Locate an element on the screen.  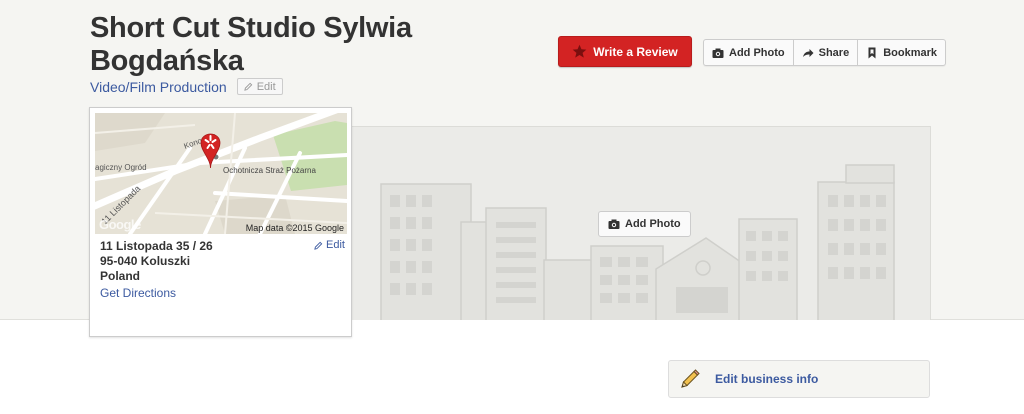
add-photo-placeholder-label: Add Photo is located at coordinates (653, 224).